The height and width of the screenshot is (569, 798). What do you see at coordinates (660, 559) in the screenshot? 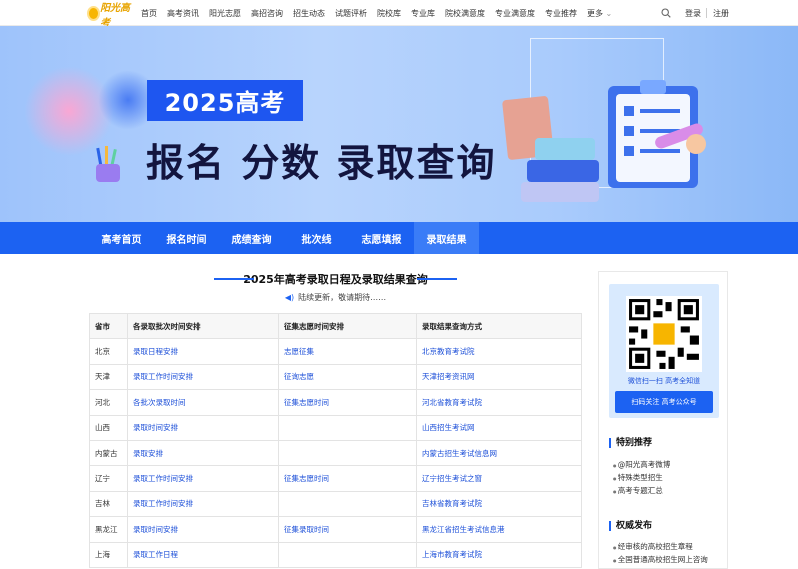
I see `list-item: 全国普通高校招生网上咨询` at bounding box center [660, 559].